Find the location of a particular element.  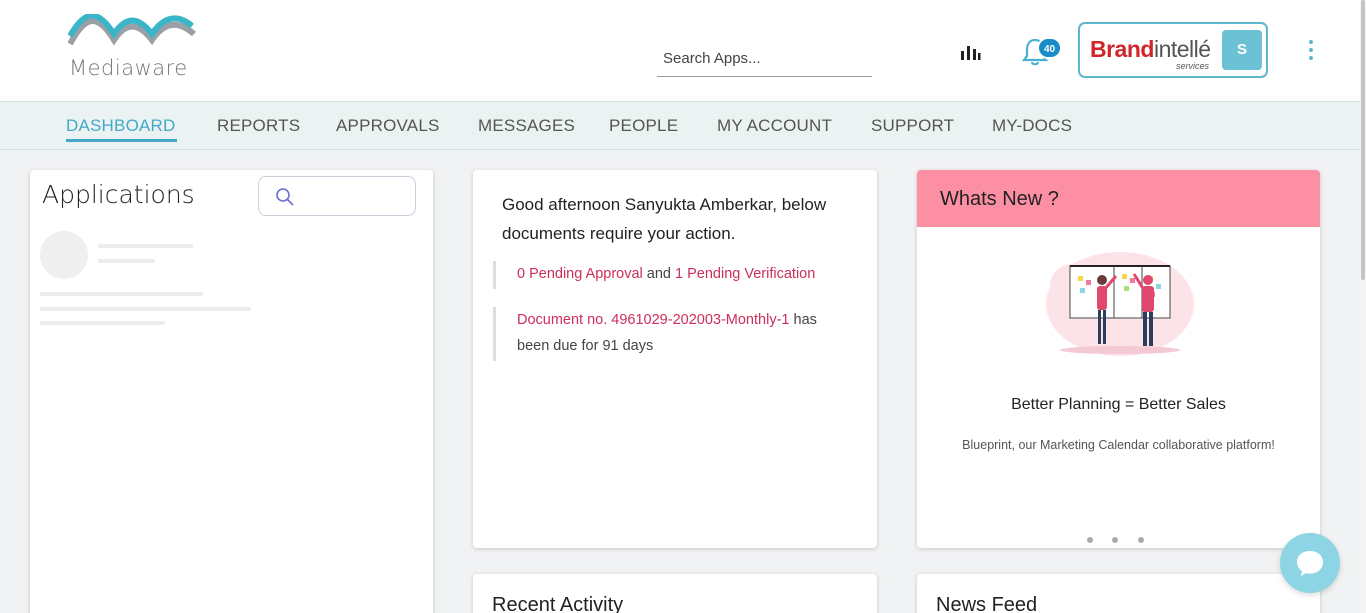

news-feed-card: News Feed is located at coordinates (1118, 593).